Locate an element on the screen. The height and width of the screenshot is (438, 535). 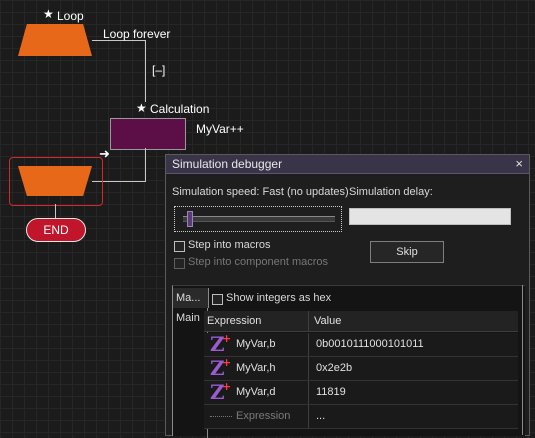
simulation-speed-label: Simulation speed: Fast (no updates) is located at coordinates (260, 192).